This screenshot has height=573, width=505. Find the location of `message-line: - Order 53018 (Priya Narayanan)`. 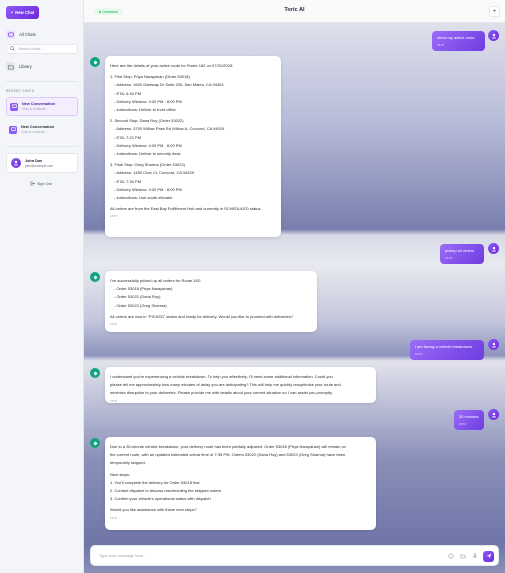

message-line: - Order 53018 (Priya Narayanan) is located at coordinates (143, 289).